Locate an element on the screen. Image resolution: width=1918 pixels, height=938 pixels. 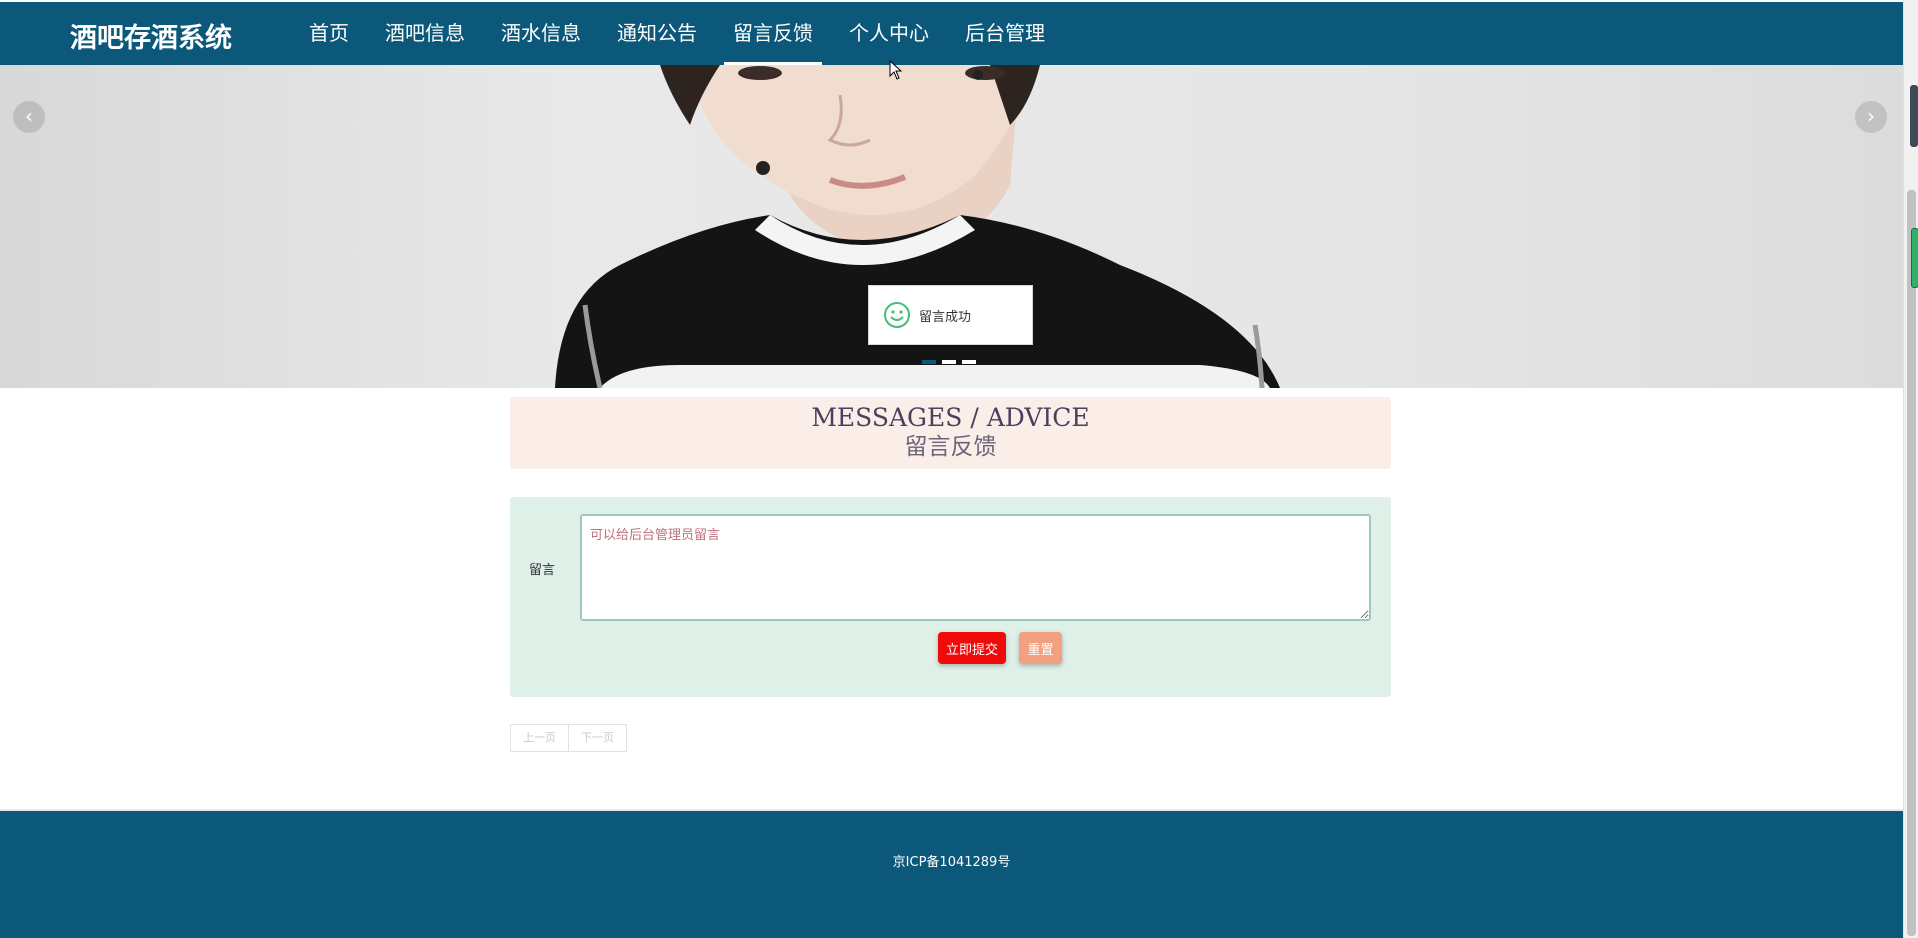
main-nav: 首页 酒吧信息 酒水信息 通知公告 留言反馈 个人中心 后台管理 is located at coordinates (686, 33).